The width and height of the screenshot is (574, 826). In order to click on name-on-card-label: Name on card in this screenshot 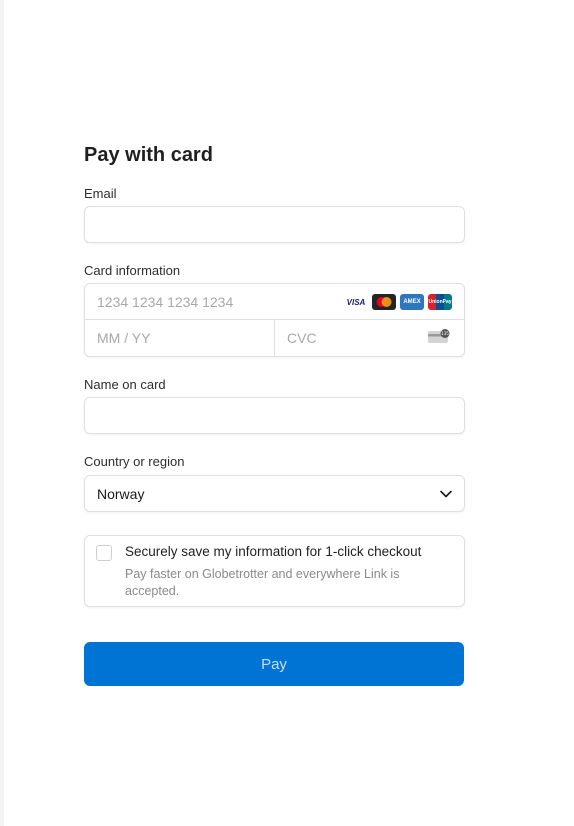, I will do `click(125, 384)`.